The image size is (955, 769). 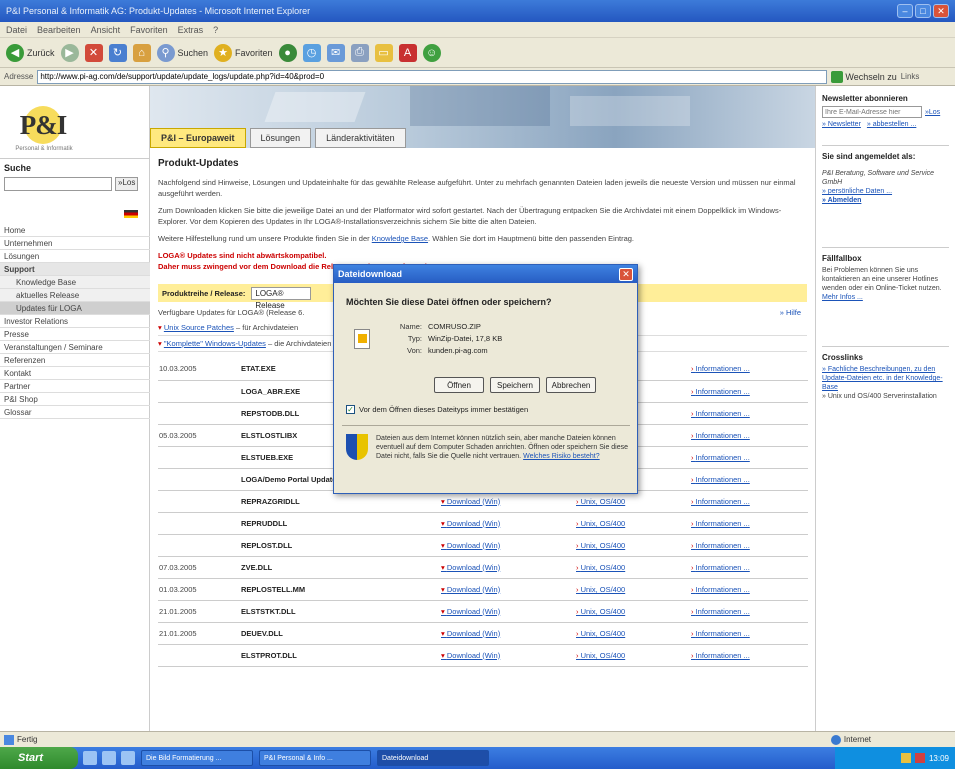 I want to click on pdf-button: A, so click(x=407, y=53).